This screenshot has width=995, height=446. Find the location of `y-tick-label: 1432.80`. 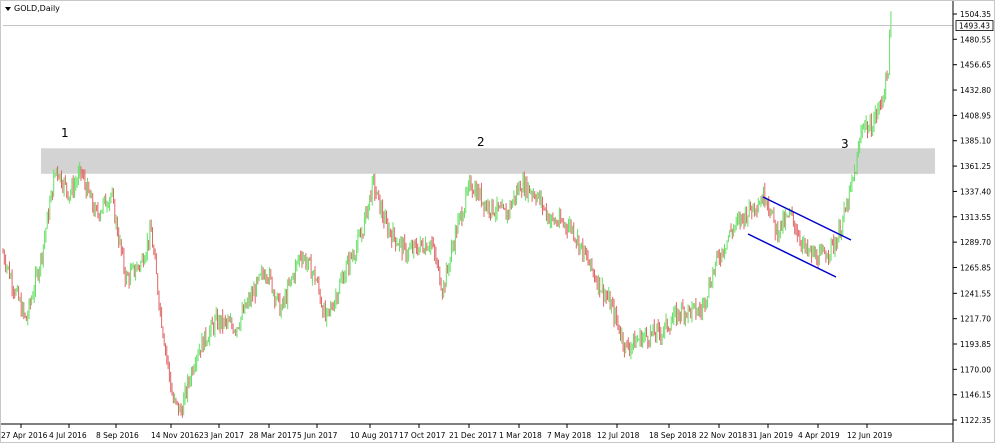

y-tick-label: 1432.80 is located at coordinates (975, 90).